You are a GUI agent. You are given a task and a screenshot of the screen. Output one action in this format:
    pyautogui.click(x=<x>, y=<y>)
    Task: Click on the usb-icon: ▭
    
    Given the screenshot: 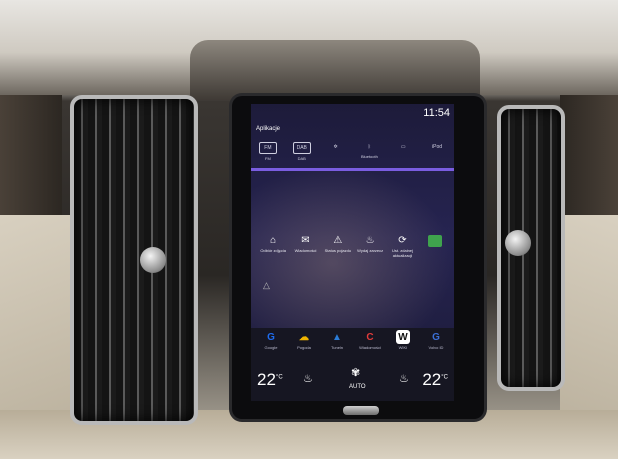 What is the action you would take?
    pyautogui.click(x=403, y=147)
    